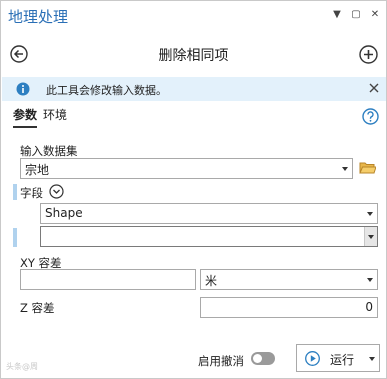 The width and height of the screenshot is (387, 379). What do you see at coordinates (23, 89) in the screenshot?
I see `info-icon` at bounding box center [23, 89].